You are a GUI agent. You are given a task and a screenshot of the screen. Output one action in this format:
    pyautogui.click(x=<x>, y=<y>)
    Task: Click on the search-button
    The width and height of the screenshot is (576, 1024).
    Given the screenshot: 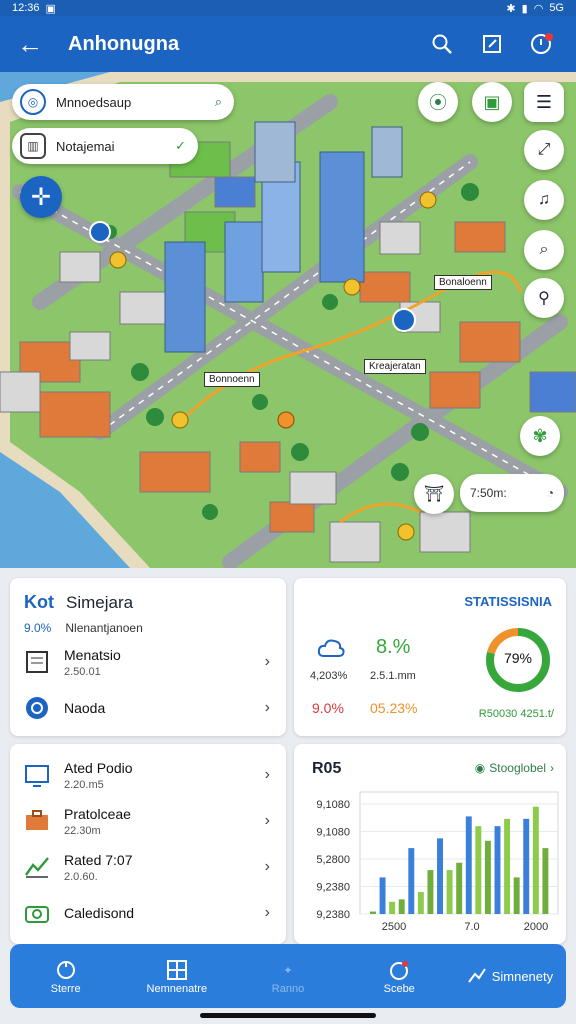 What is the action you would take?
    pyautogui.click(x=442, y=44)
    